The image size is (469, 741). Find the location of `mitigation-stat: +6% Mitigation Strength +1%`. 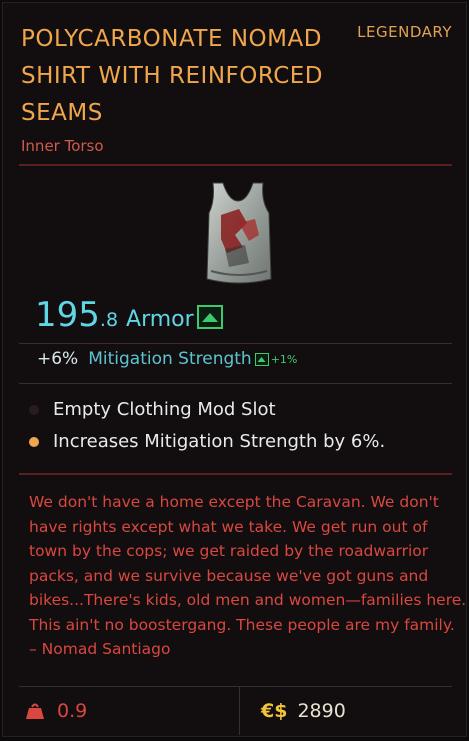

mitigation-stat: +6% Mitigation Strength +1% is located at coordinates (167, 359).